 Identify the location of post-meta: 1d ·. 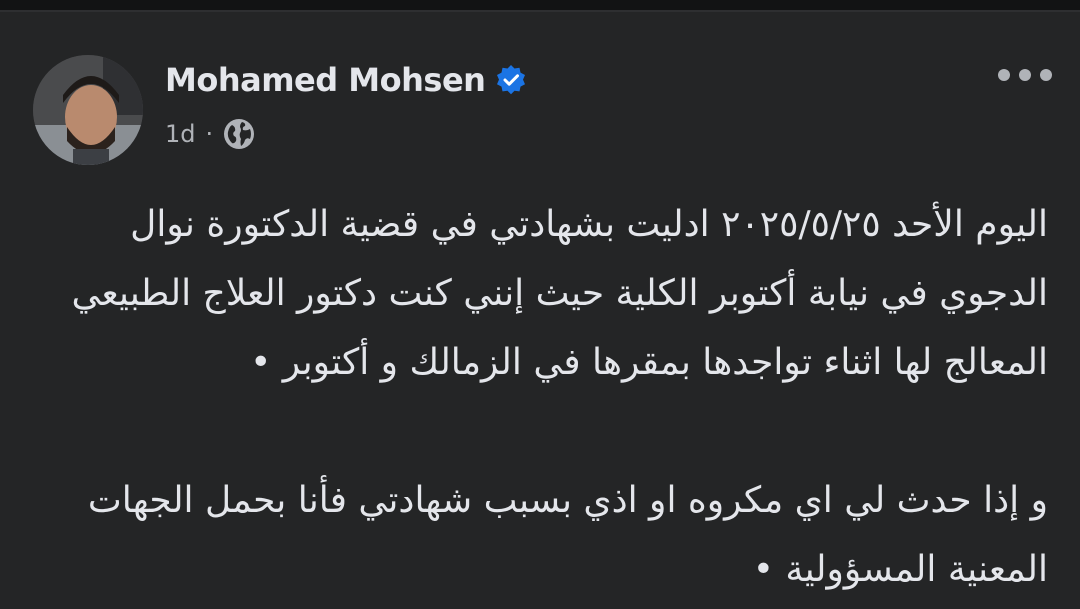
(210, 134).